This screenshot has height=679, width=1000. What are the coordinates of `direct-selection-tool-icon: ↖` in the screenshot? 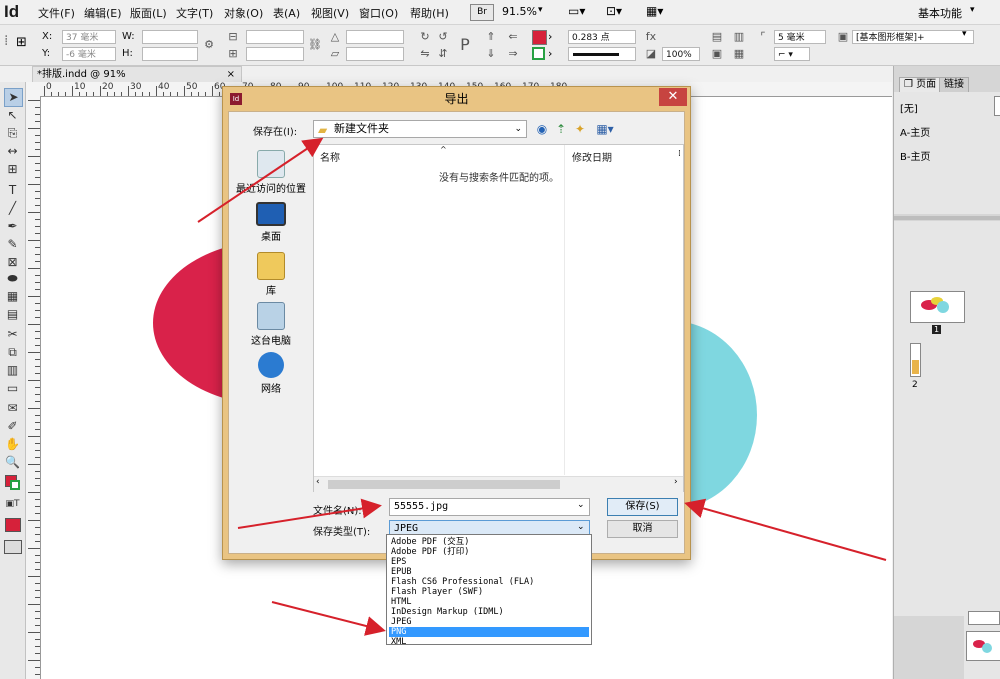 It's located at (12, 115).